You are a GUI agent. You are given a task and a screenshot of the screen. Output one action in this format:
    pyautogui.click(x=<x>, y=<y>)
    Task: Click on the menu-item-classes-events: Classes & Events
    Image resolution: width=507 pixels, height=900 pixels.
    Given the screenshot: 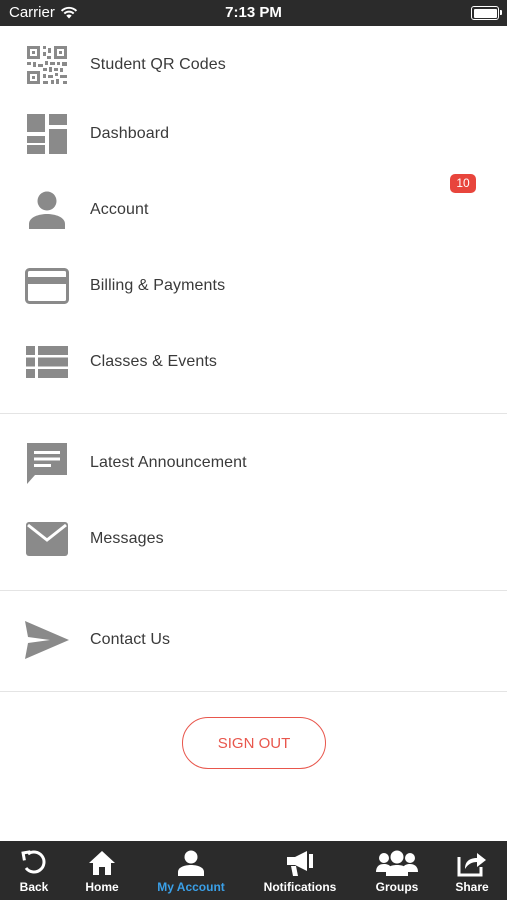 What is the action you would take?
    pyautogui.click(x=253, y=362)
    